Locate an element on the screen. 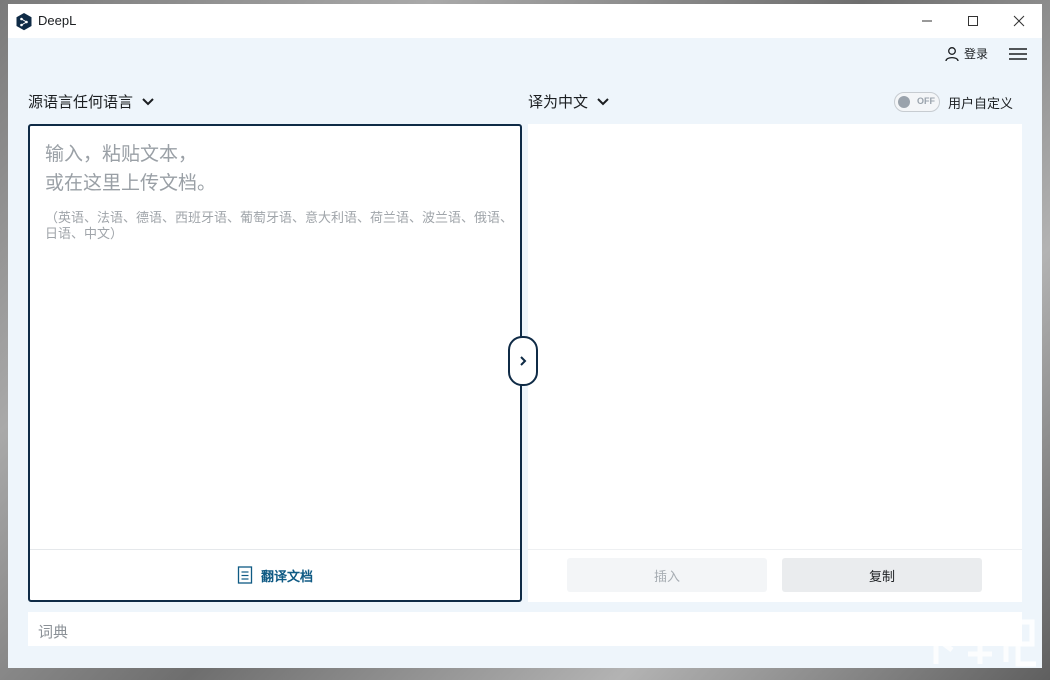  minimize-icon is located at coordinates (927, 21).